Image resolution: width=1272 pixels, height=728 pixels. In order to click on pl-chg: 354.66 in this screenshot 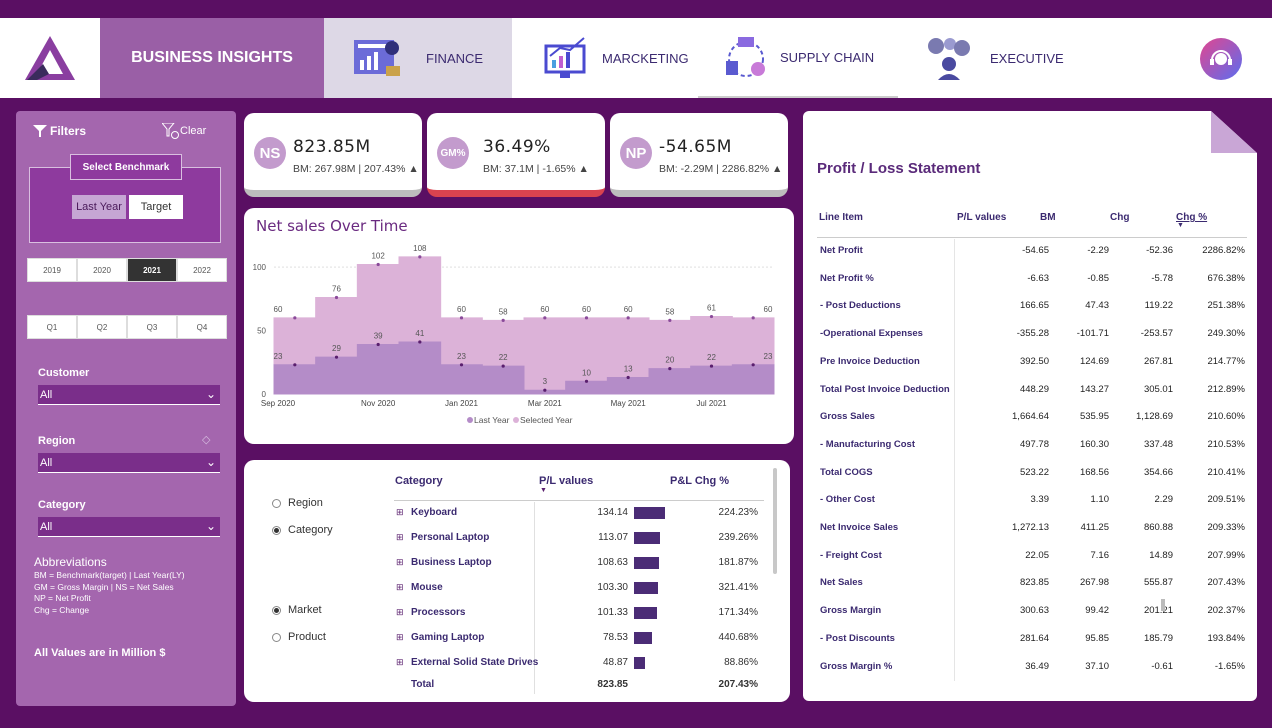, I will do `click(1158, 472)`.